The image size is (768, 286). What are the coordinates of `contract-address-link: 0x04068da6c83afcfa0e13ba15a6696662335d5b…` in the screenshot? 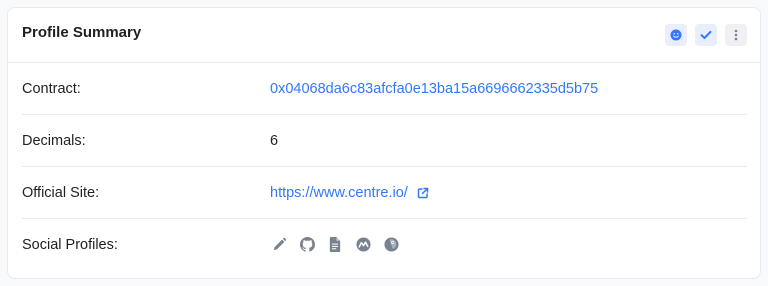 It's located at (434, 89).